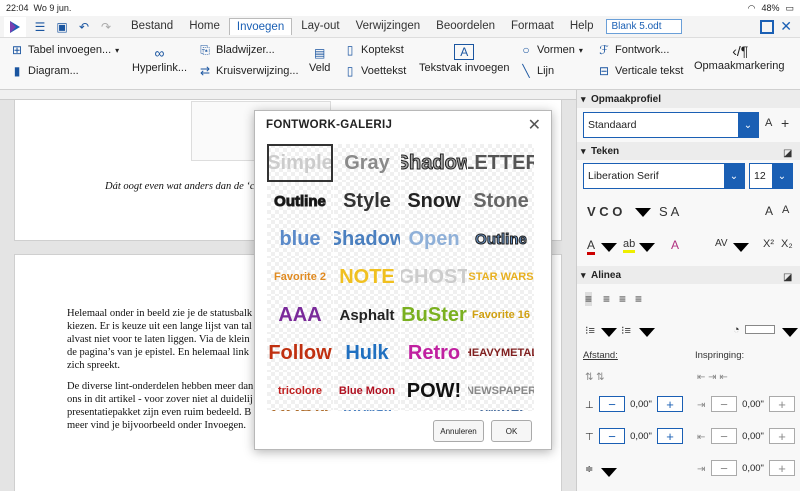  Describe the element at coordinates (675, 245) in the screenshot. I see `clear-formatting-icon: A` at that location.